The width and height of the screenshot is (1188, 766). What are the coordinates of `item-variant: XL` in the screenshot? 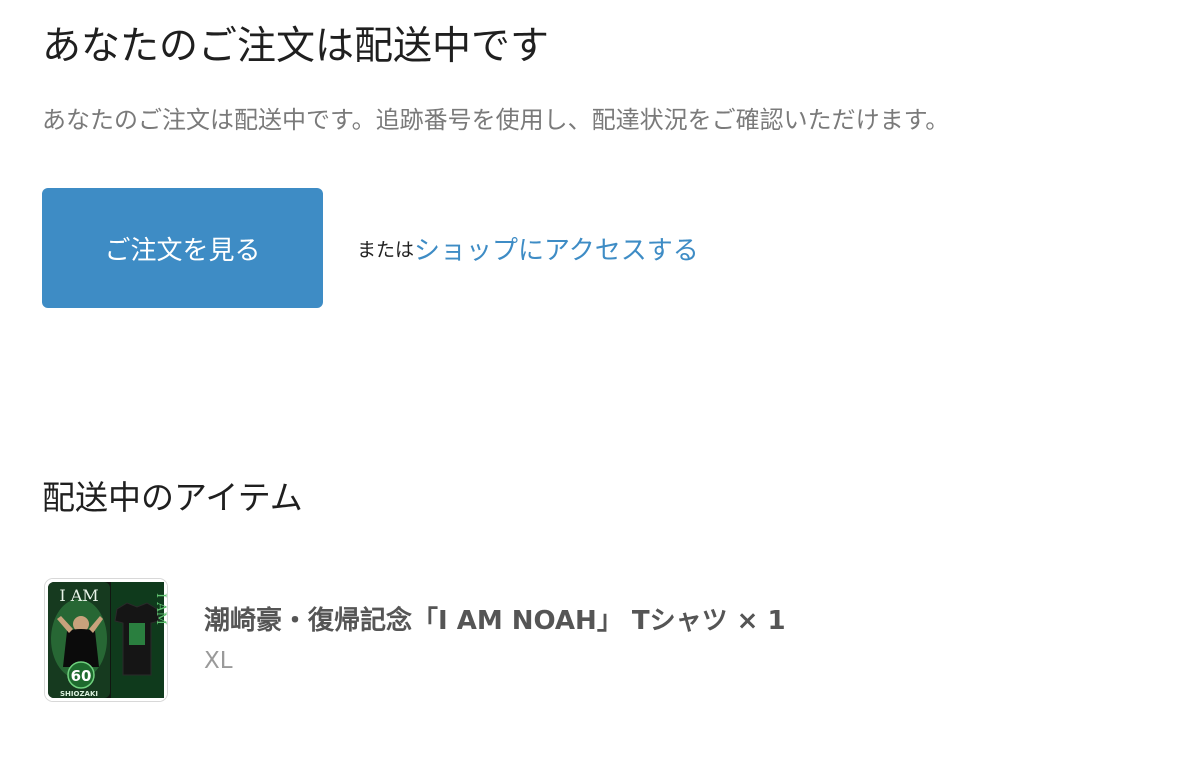 It's located at (218, 661).